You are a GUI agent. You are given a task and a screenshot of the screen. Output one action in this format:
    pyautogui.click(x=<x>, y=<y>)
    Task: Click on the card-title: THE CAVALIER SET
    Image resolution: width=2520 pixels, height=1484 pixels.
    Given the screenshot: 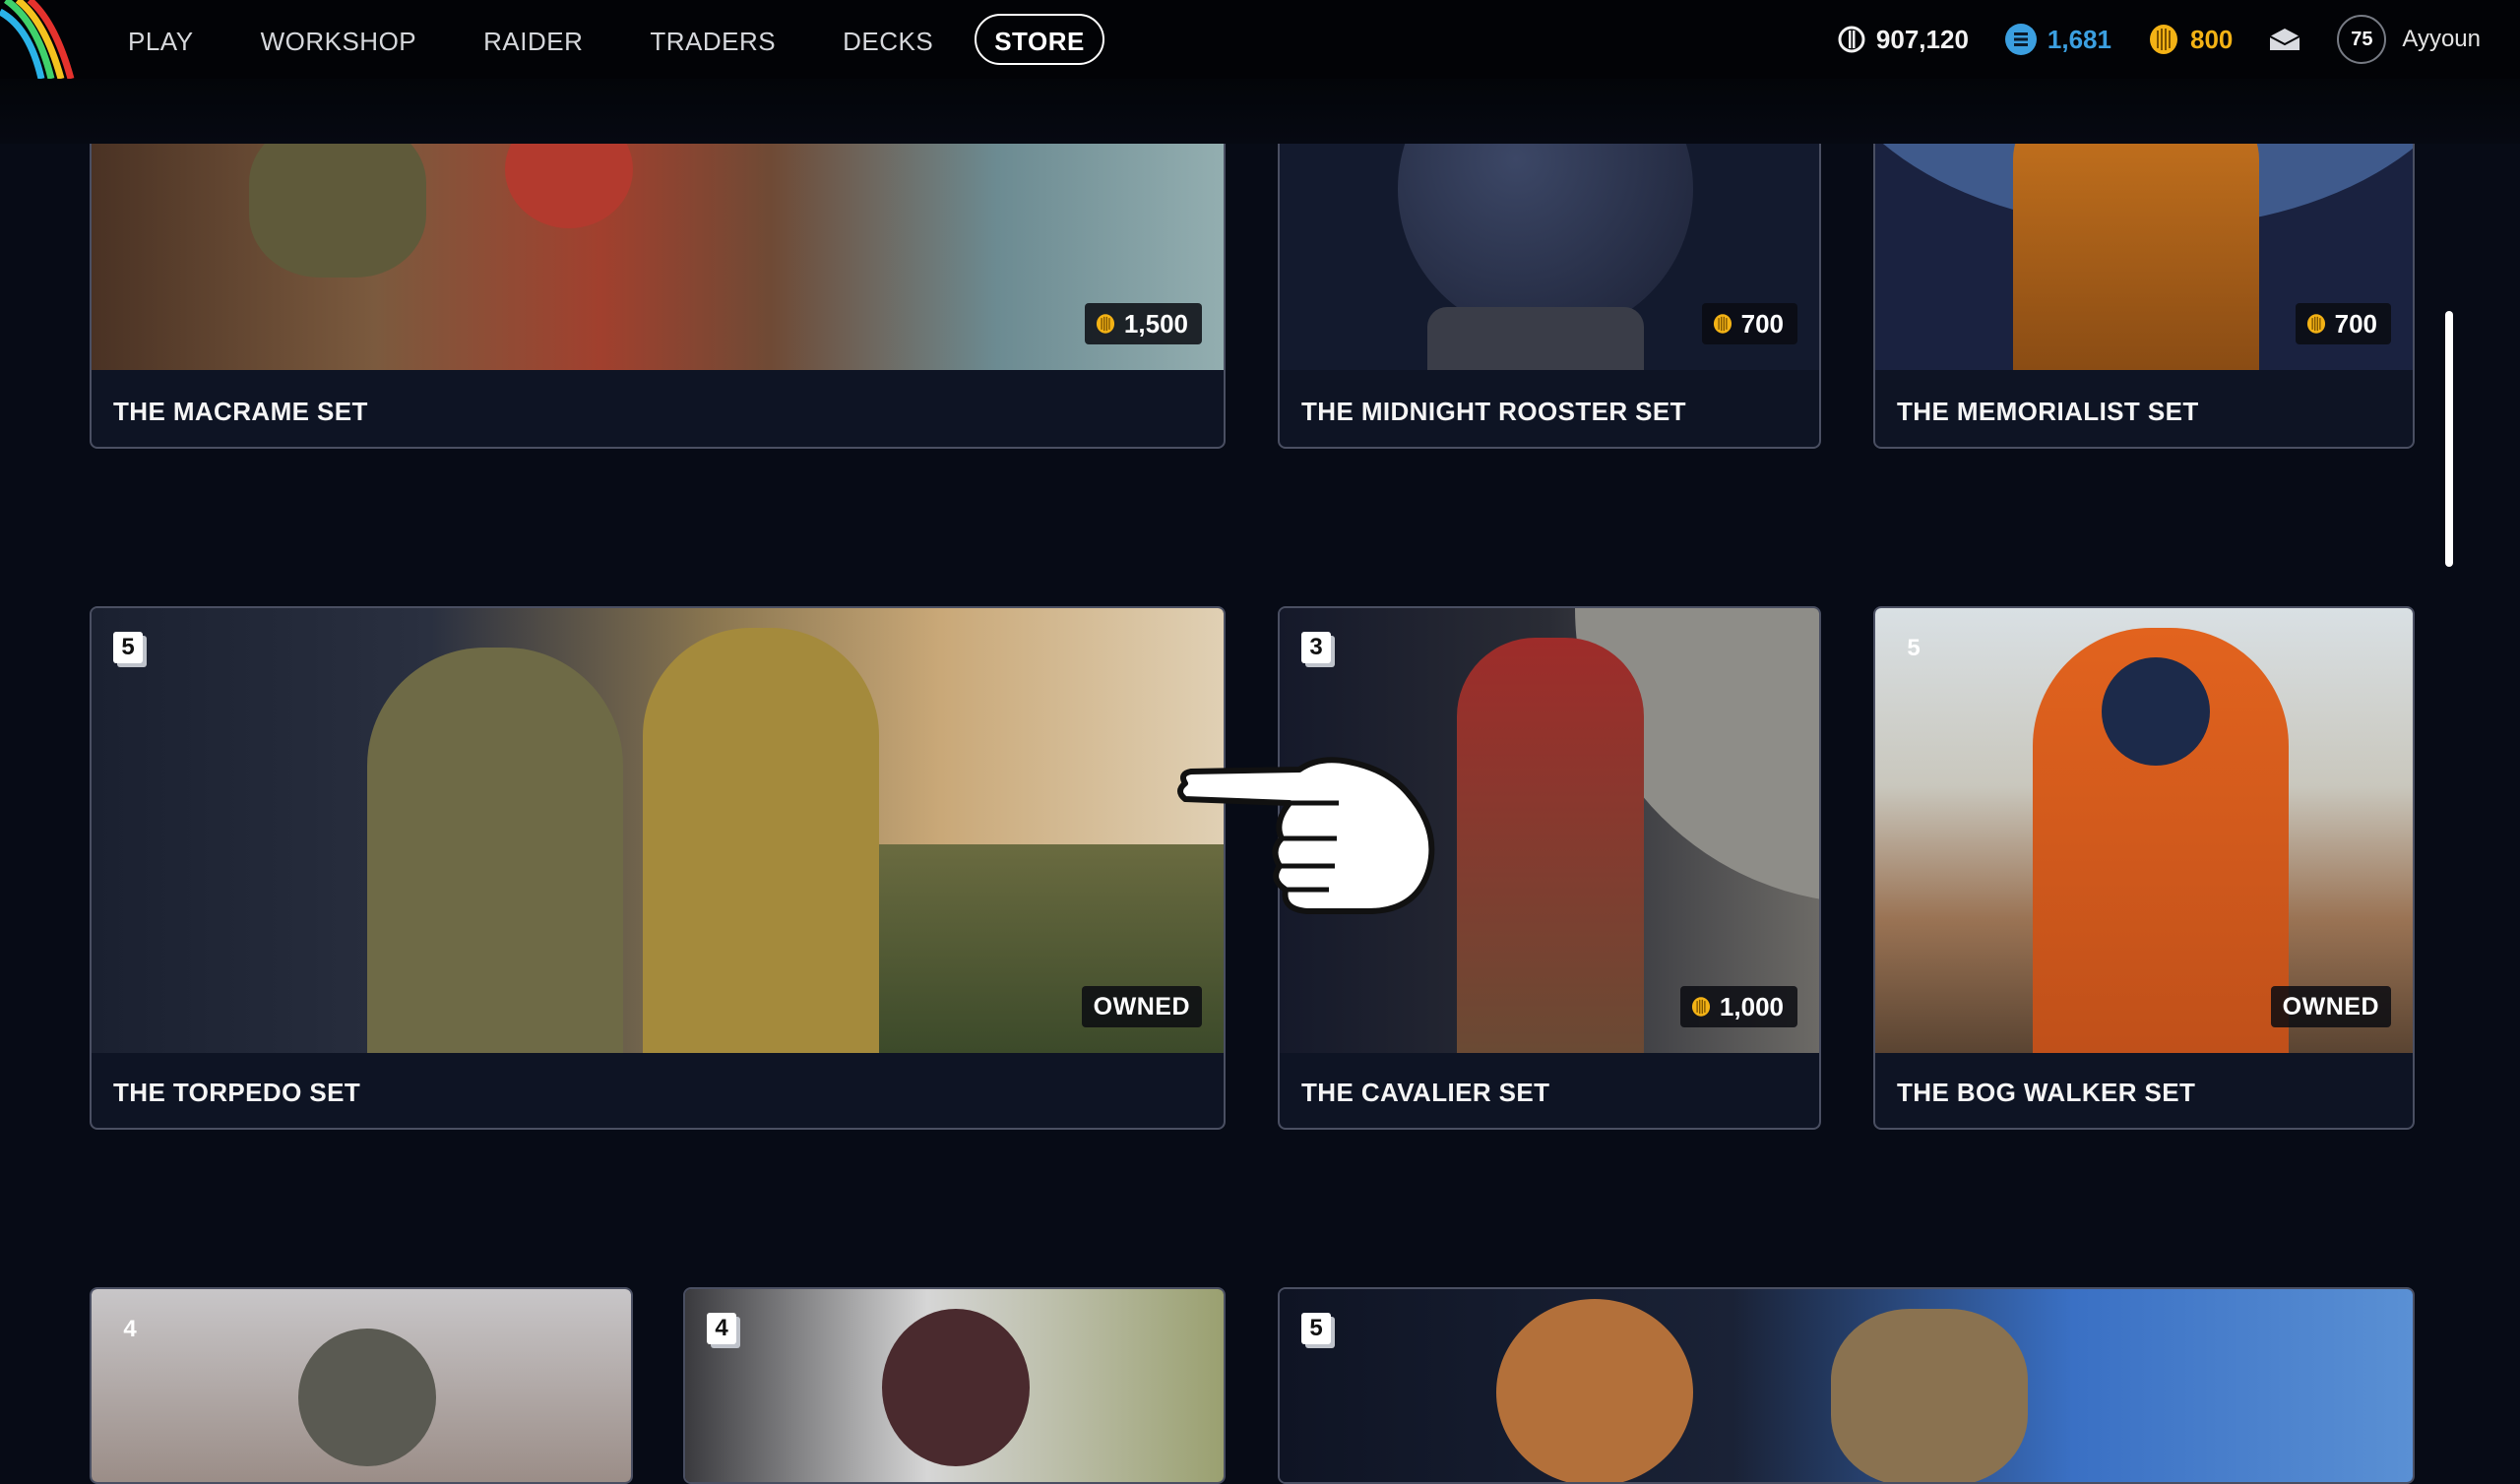 What is the action you would take?
    pyautogui.click(x=1425, y=1092)
    